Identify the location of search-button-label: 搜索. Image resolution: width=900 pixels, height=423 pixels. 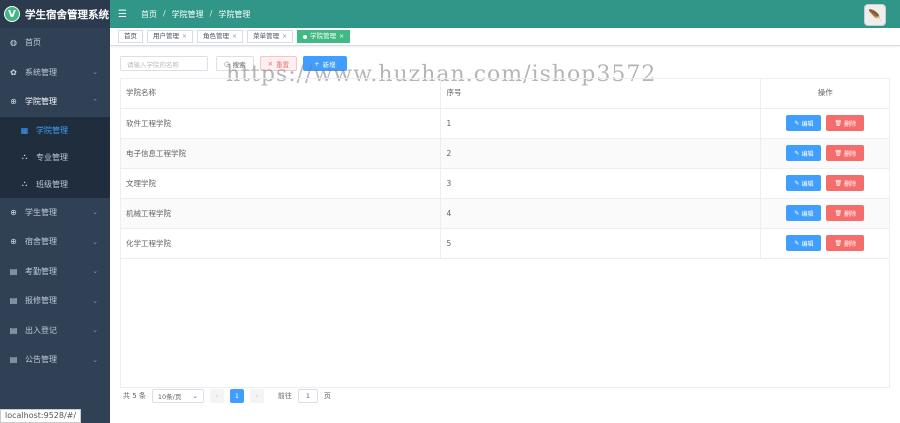
(239, 64).